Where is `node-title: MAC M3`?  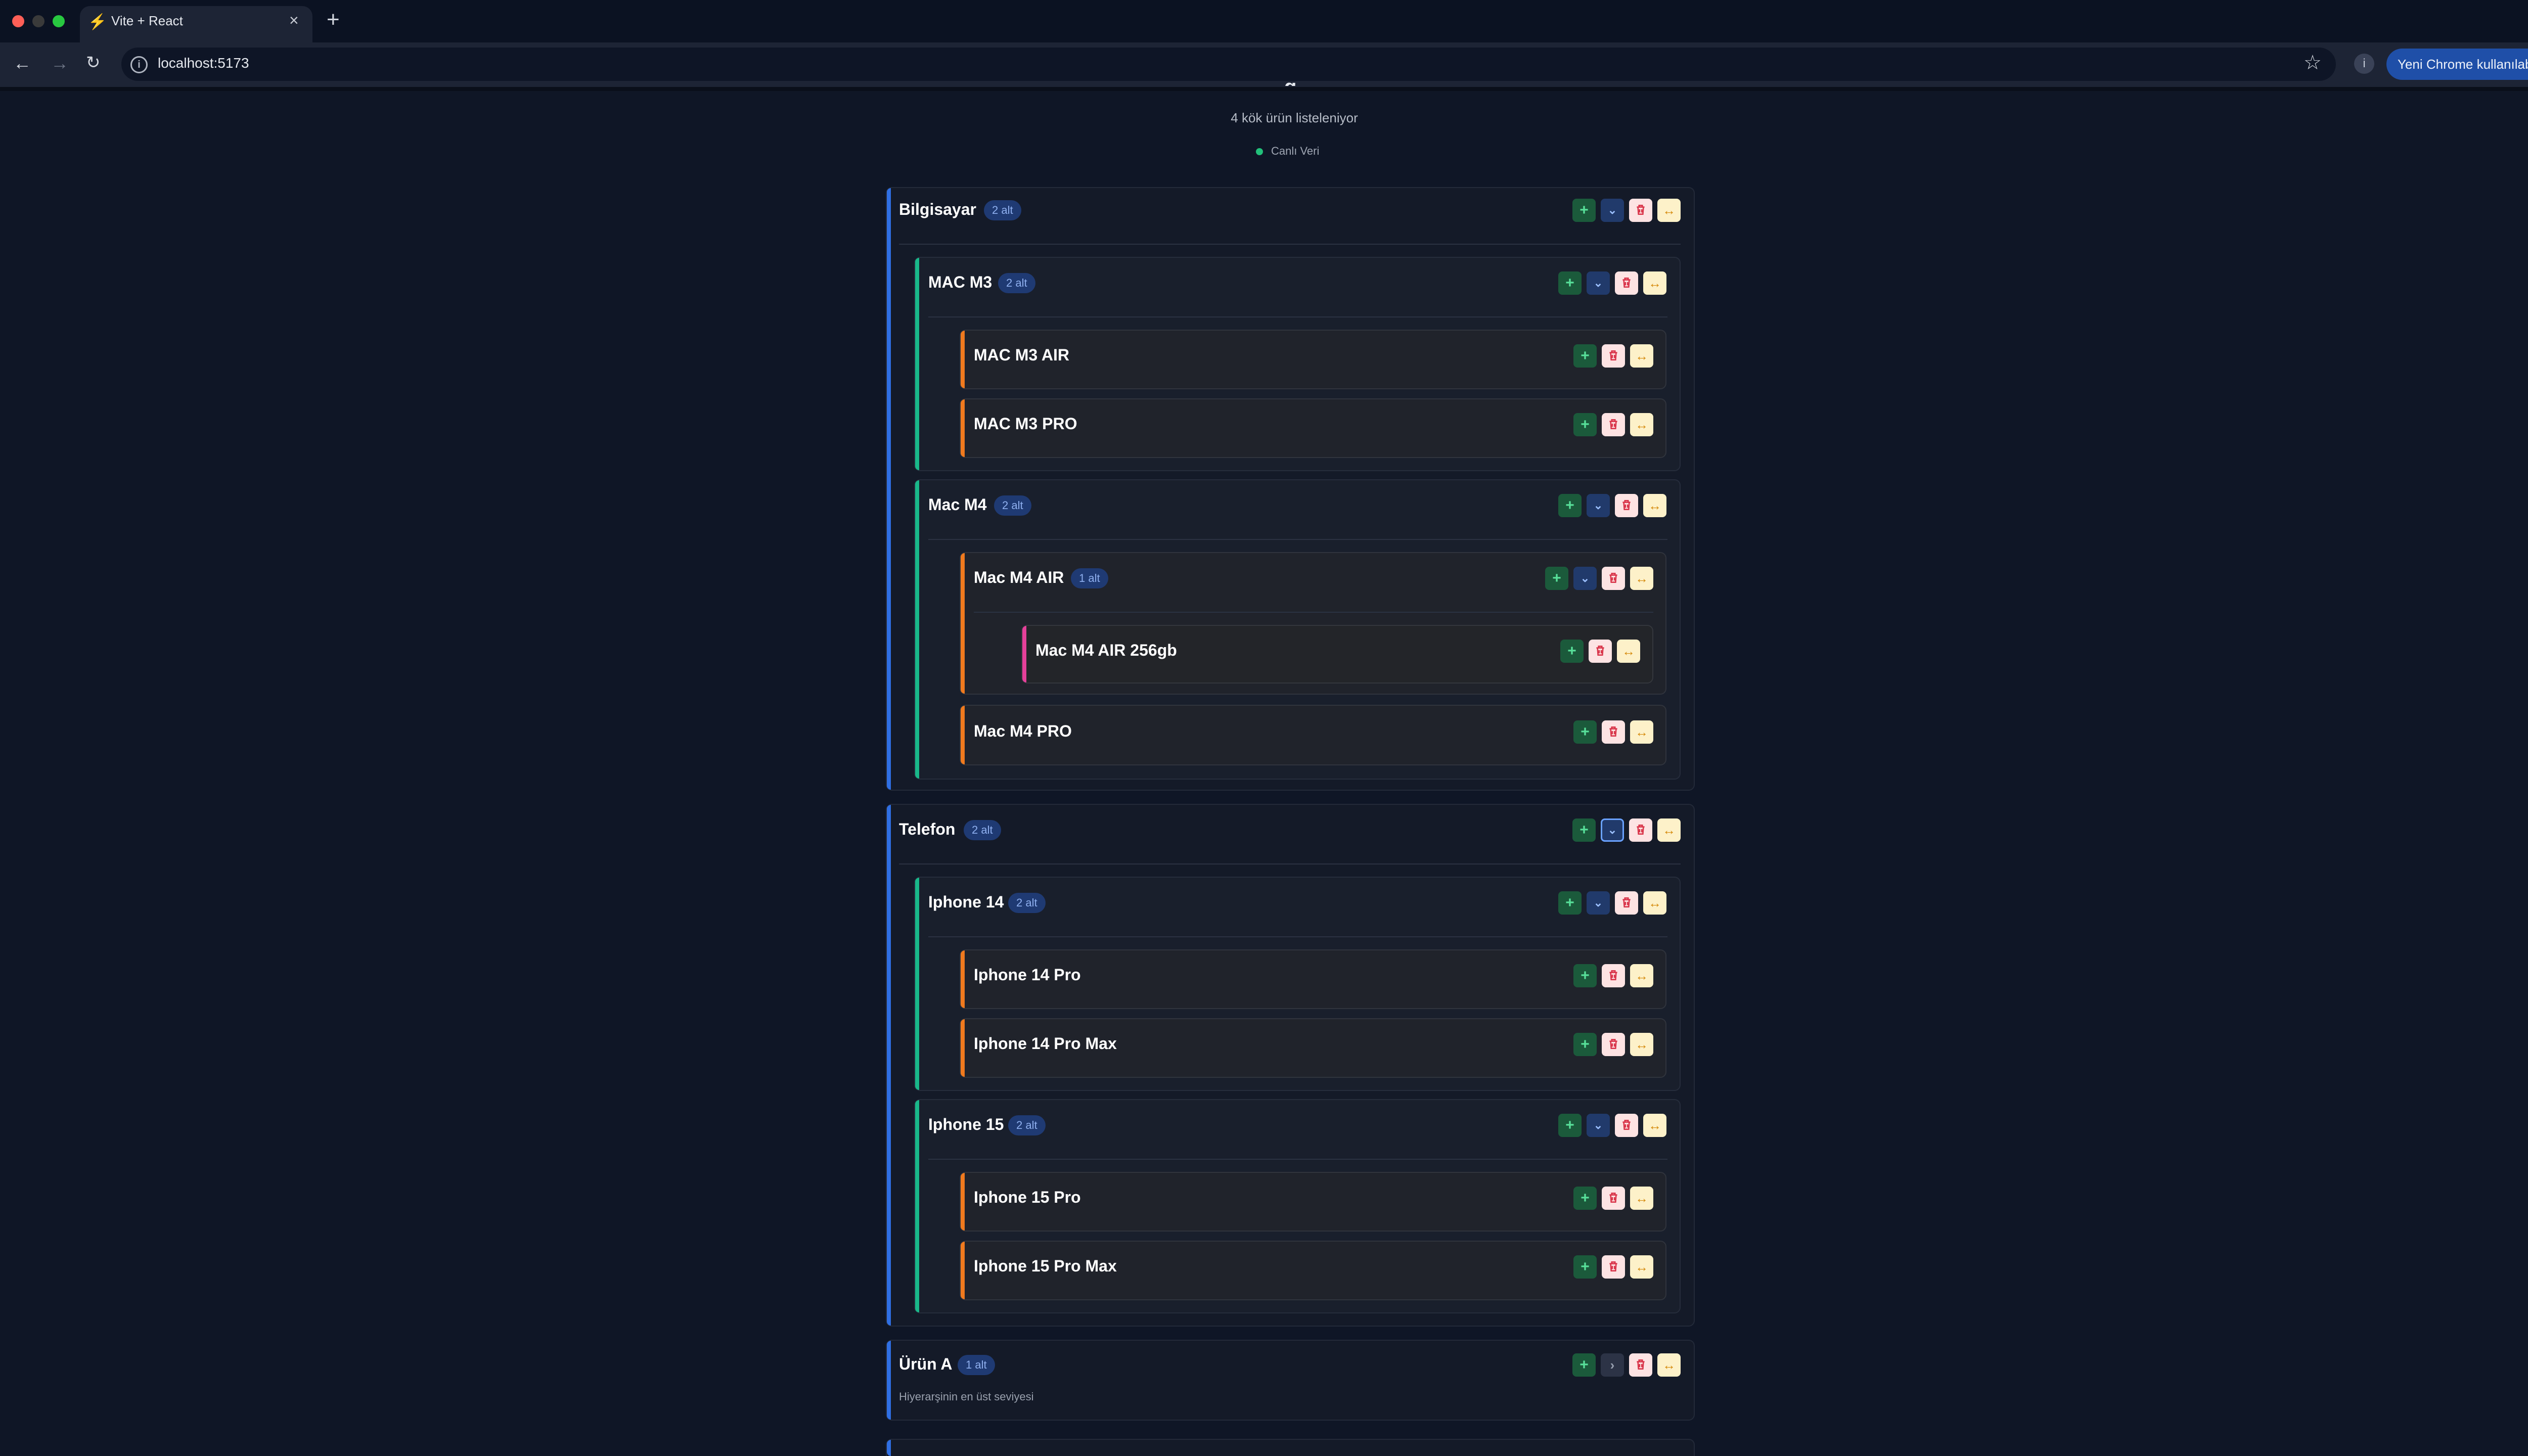
node-title: MAC M3 is located at coordinates (960, 282).